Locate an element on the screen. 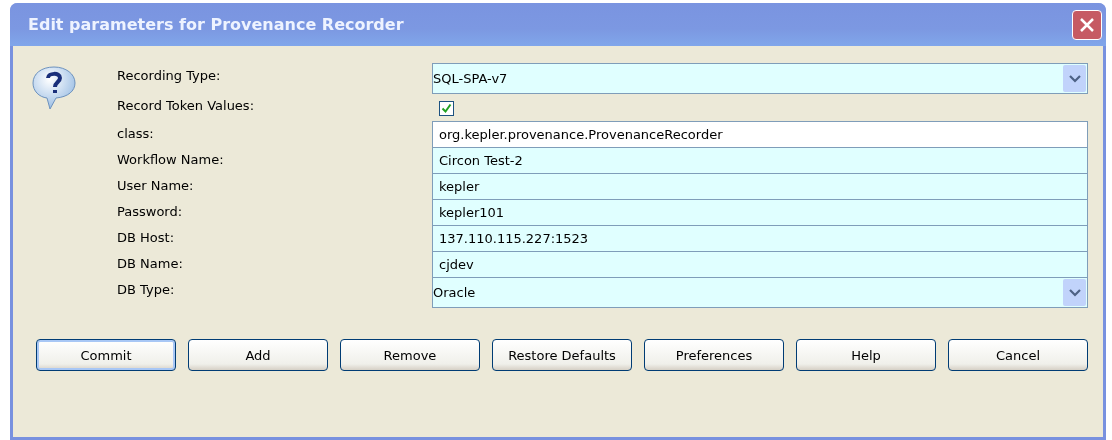  input-field: cjdev is located at coordinates (760, 264).